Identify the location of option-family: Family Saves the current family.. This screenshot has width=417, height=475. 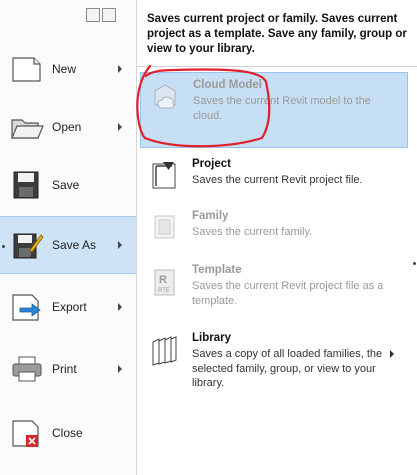
(274, 232).